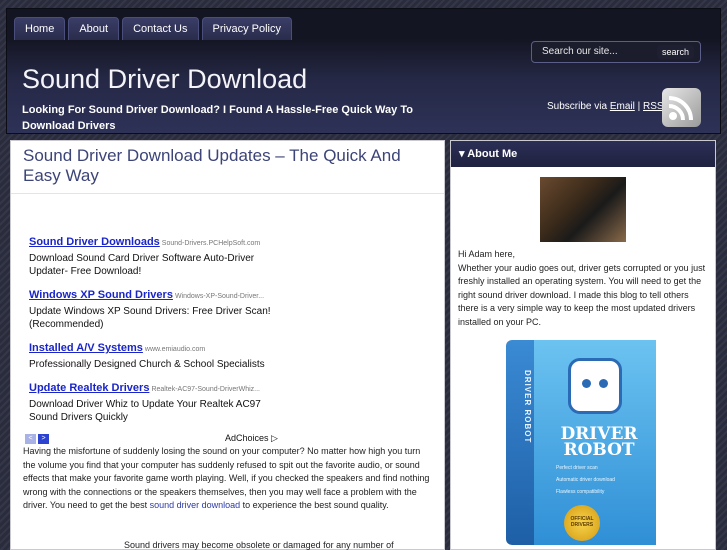 The height and width of the screenshot is (550, 727). I want to click on box-feature: Perfect driver scan, so click(577, 468).